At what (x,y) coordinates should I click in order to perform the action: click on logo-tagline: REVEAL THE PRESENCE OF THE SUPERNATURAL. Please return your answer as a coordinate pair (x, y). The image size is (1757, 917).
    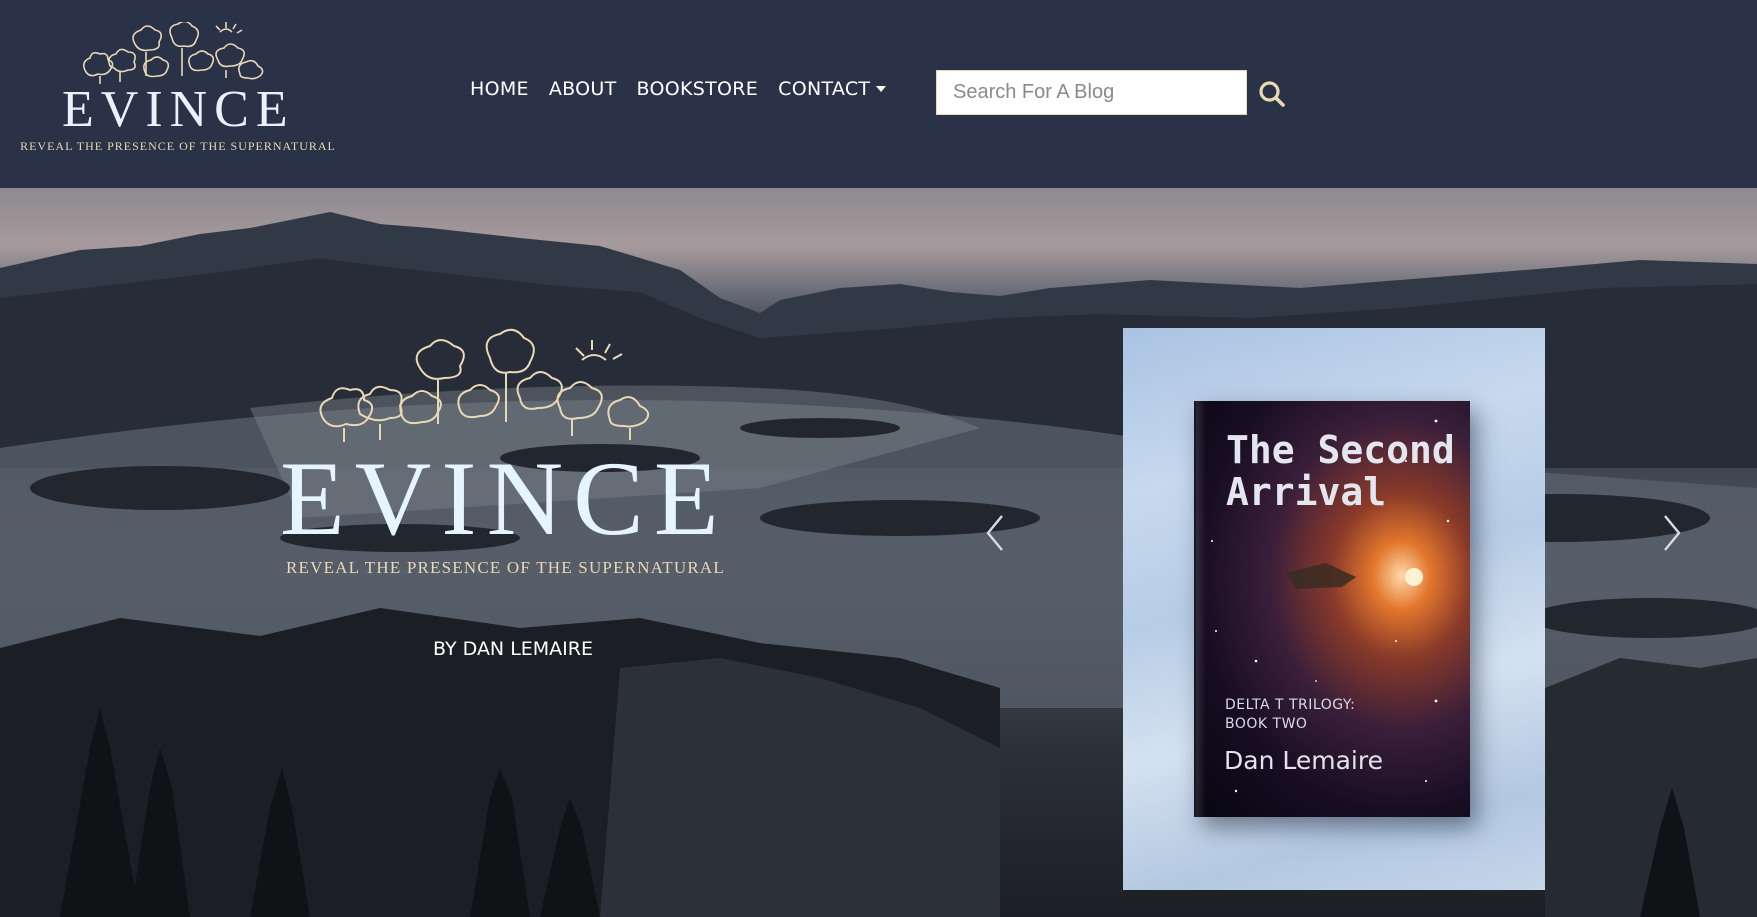
    Looking at the image, I should click on (178, 146).